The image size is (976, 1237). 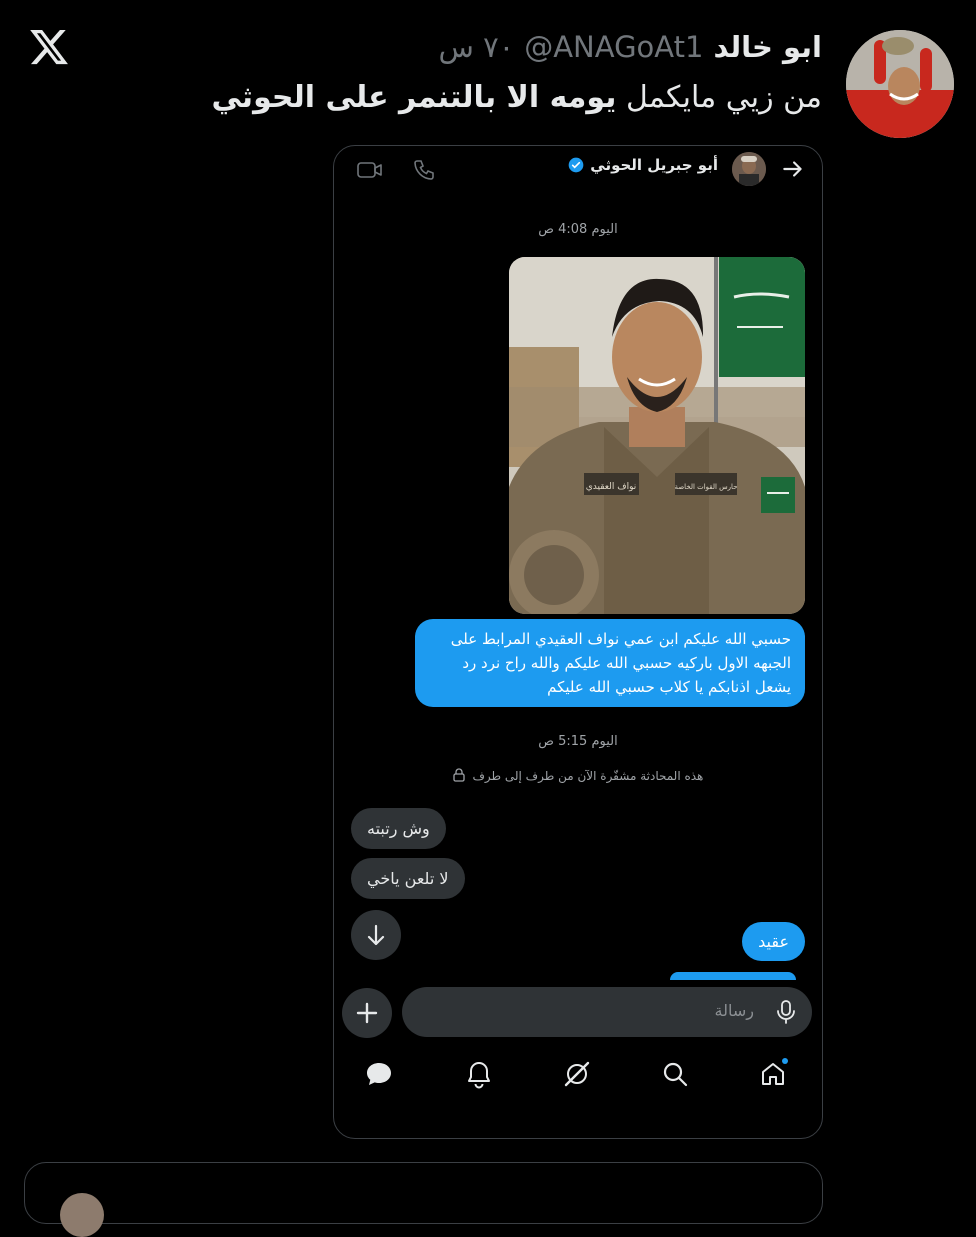 What do you see at coordinates (793, 169) in the screenshot?
I see `arrow-right-icon` at bounding box center [793, 169].